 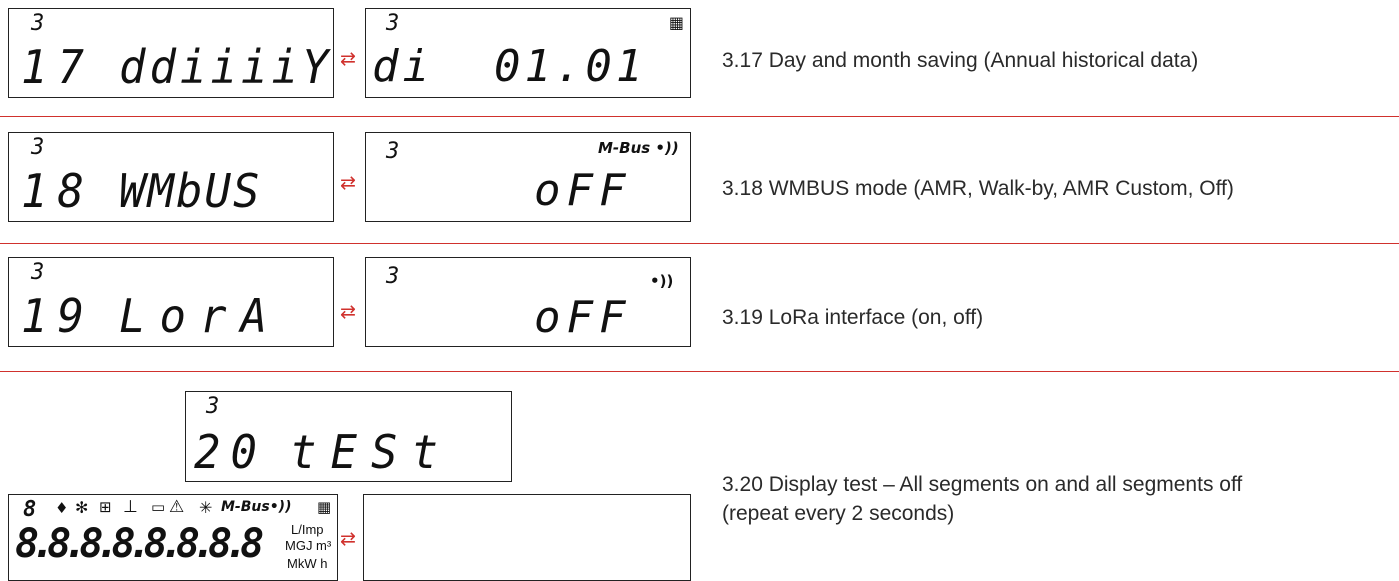 I want to click on lcd-label-3-18: 3 18 WMbUS, so click(x=171, y=177).